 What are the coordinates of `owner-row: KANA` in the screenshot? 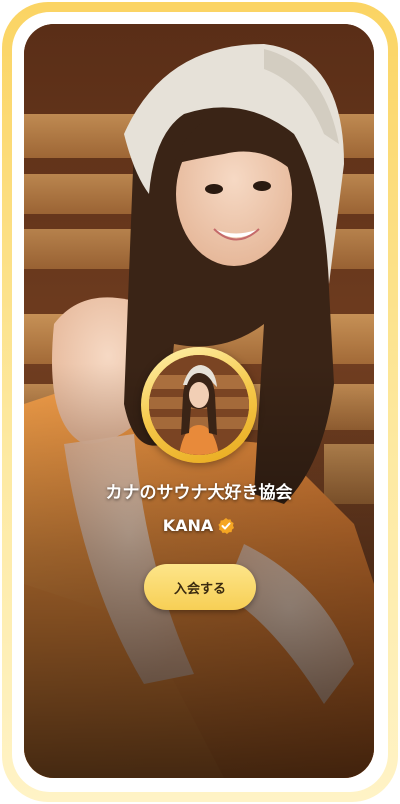 It's located at (199, 525).